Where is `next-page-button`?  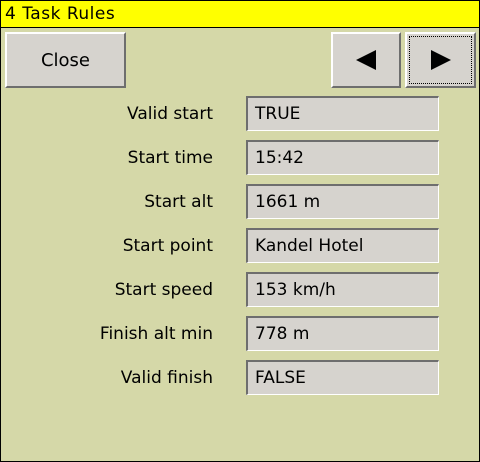
next-page-button is located at coordinates (440, 60).